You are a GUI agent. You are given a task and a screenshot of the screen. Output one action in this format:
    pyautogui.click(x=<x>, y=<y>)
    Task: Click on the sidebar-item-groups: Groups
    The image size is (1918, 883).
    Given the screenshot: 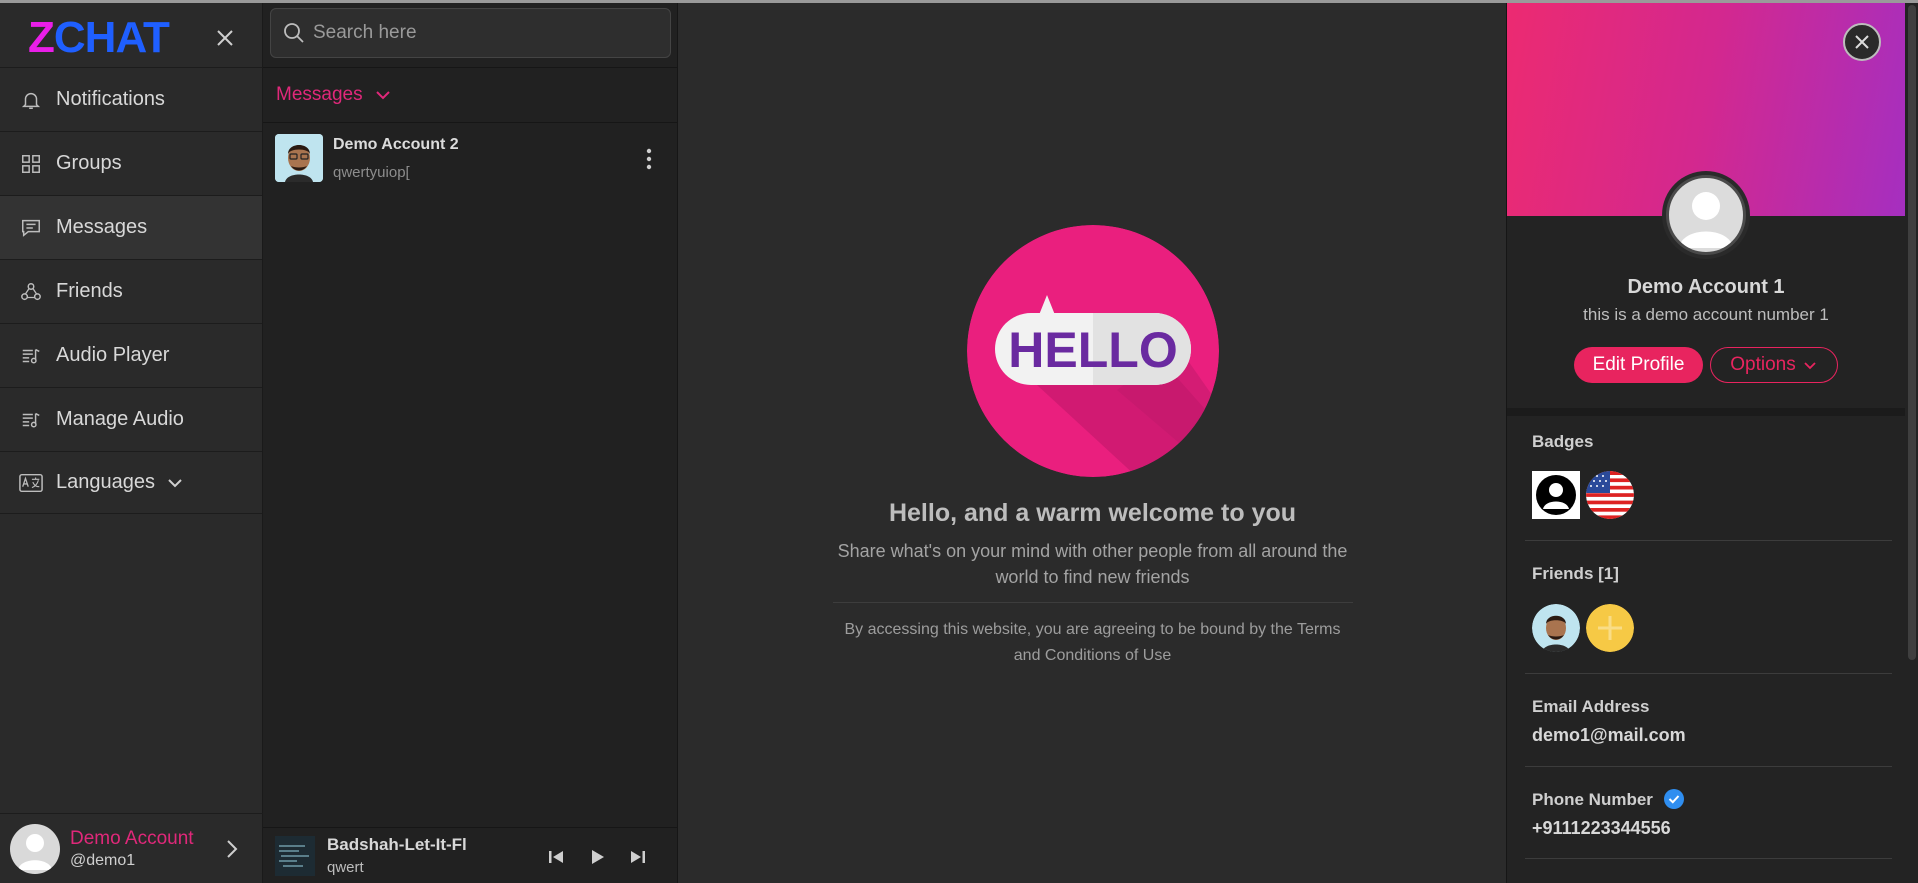 What is the action you would take?
    pyautogui.click(x=131, y=164)
    